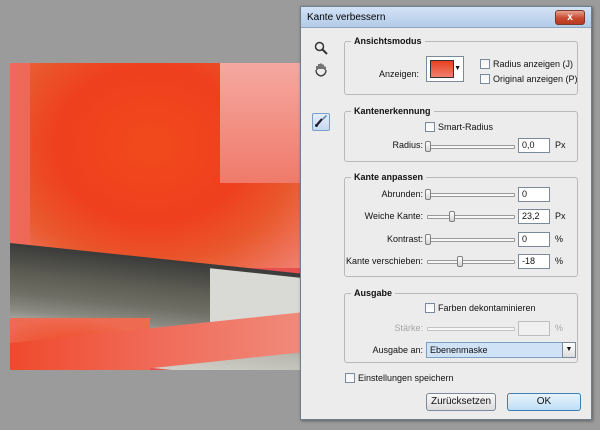  Describe the element at coordinates (485, 79) in the screenshot. I see `show-original-checkbox` at that location.